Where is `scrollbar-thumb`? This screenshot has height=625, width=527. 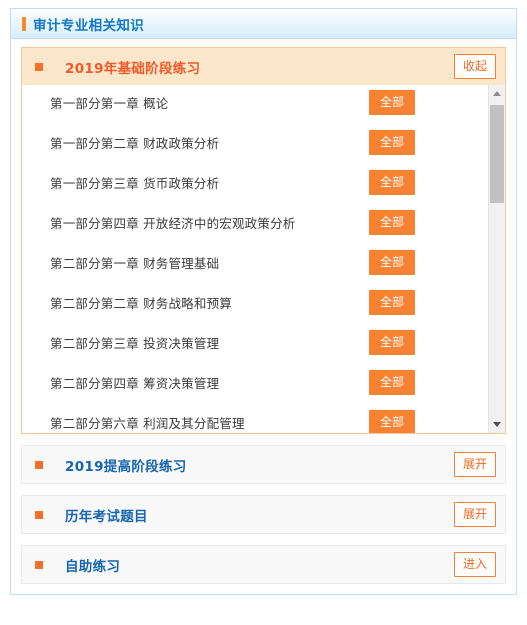
scrollbar-thumb is located at coordinates (497, 154).